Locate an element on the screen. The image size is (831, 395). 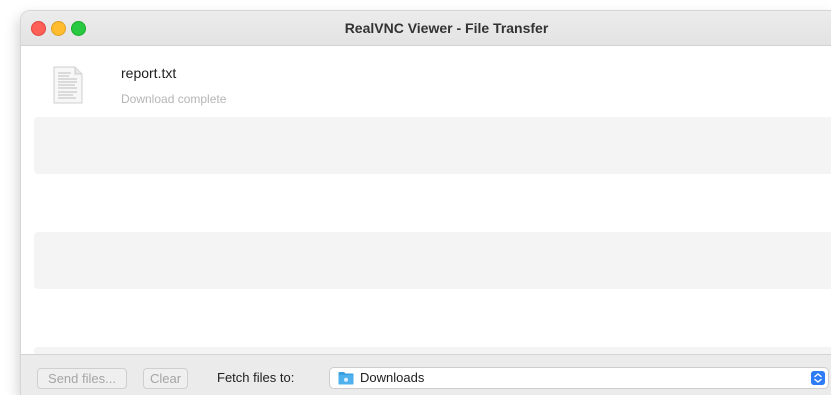
clear-button: Clear is located at coordinates (165, 378).